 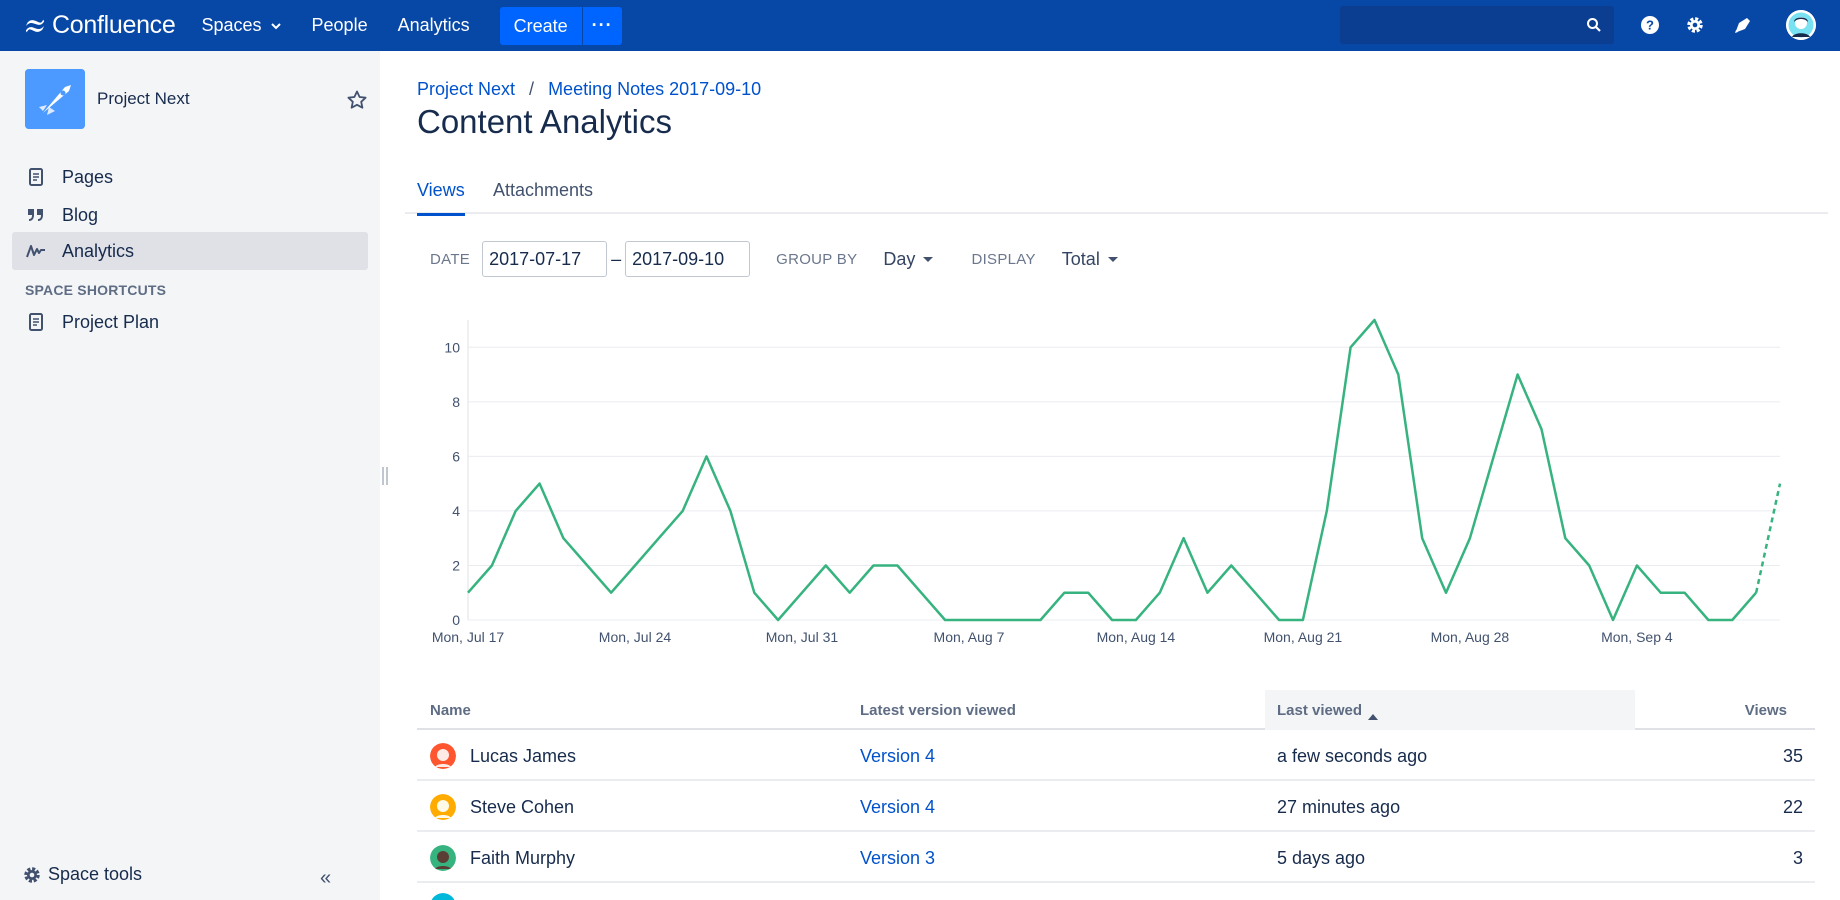 I want to click on column-header-views: Views, so click(x=1766, y=710).